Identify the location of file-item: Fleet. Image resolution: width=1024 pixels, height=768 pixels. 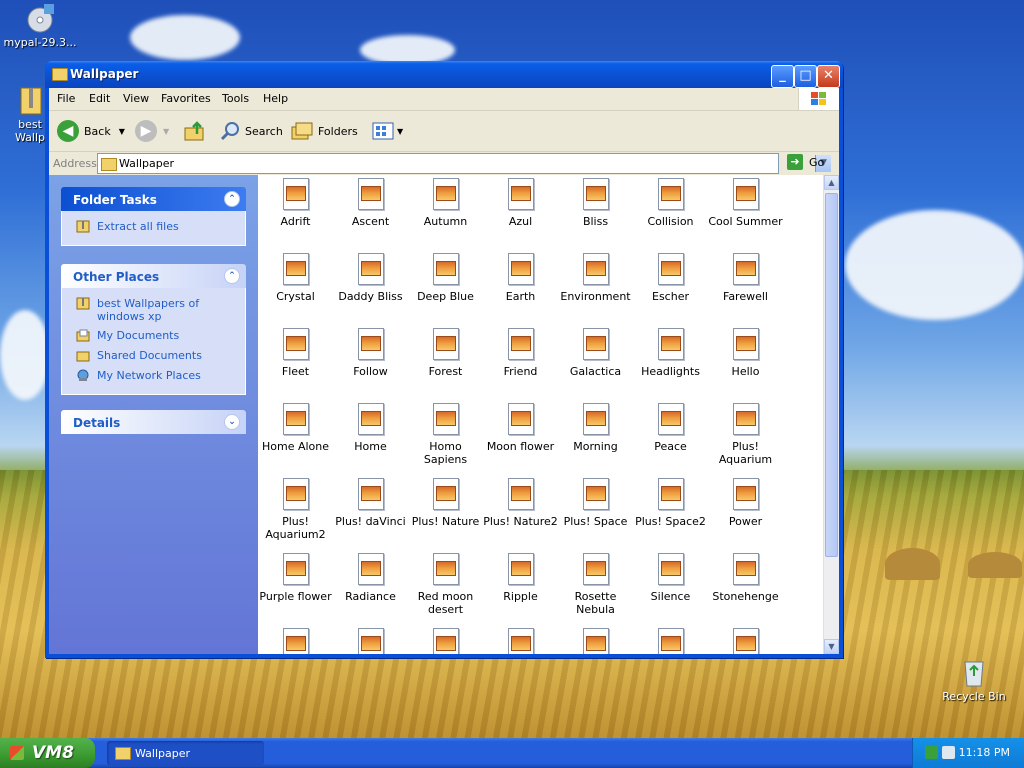
(295, 353).